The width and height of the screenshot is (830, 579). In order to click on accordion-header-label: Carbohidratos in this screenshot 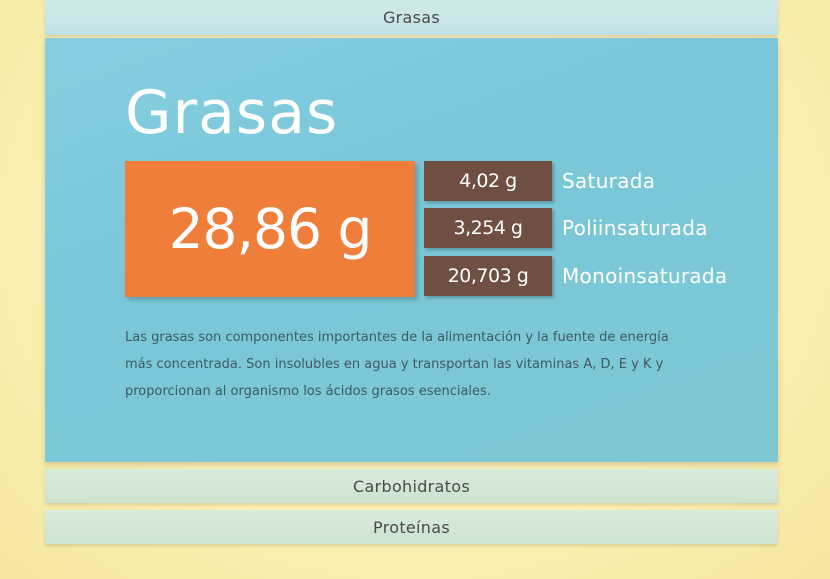, I will do `click(411, 486)`.